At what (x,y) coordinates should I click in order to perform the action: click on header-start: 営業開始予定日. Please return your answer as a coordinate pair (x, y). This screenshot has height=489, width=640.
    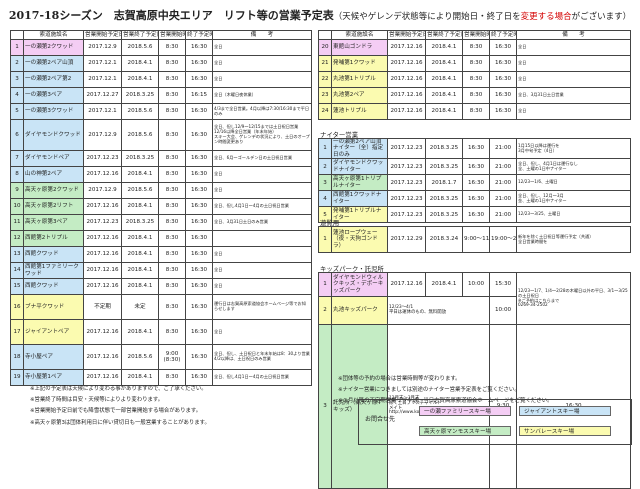
    Looking at the image, I should click on (102, 35).